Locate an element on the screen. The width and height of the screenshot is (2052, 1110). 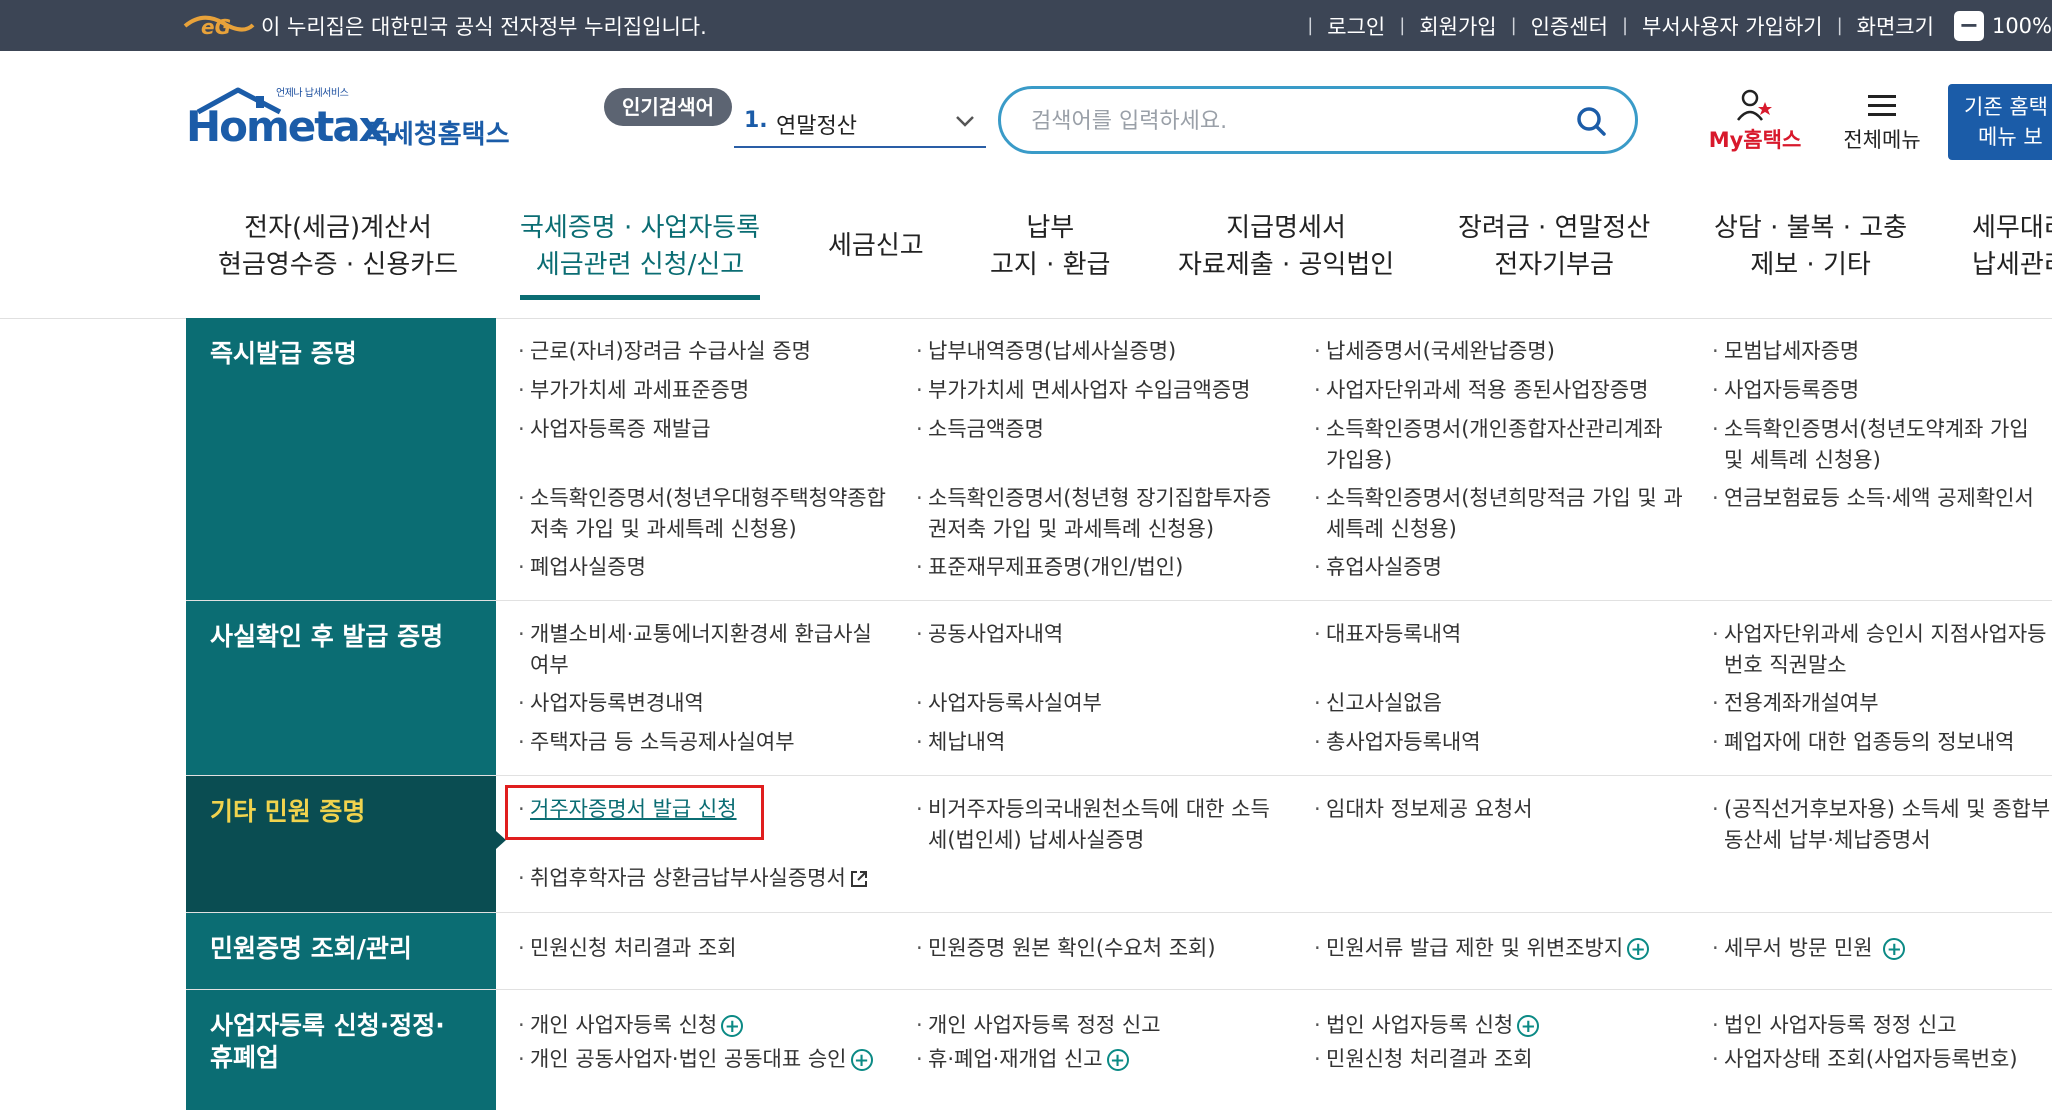
gnb-tab-line1: 세무대리 is located at coordinates (2012, 228).